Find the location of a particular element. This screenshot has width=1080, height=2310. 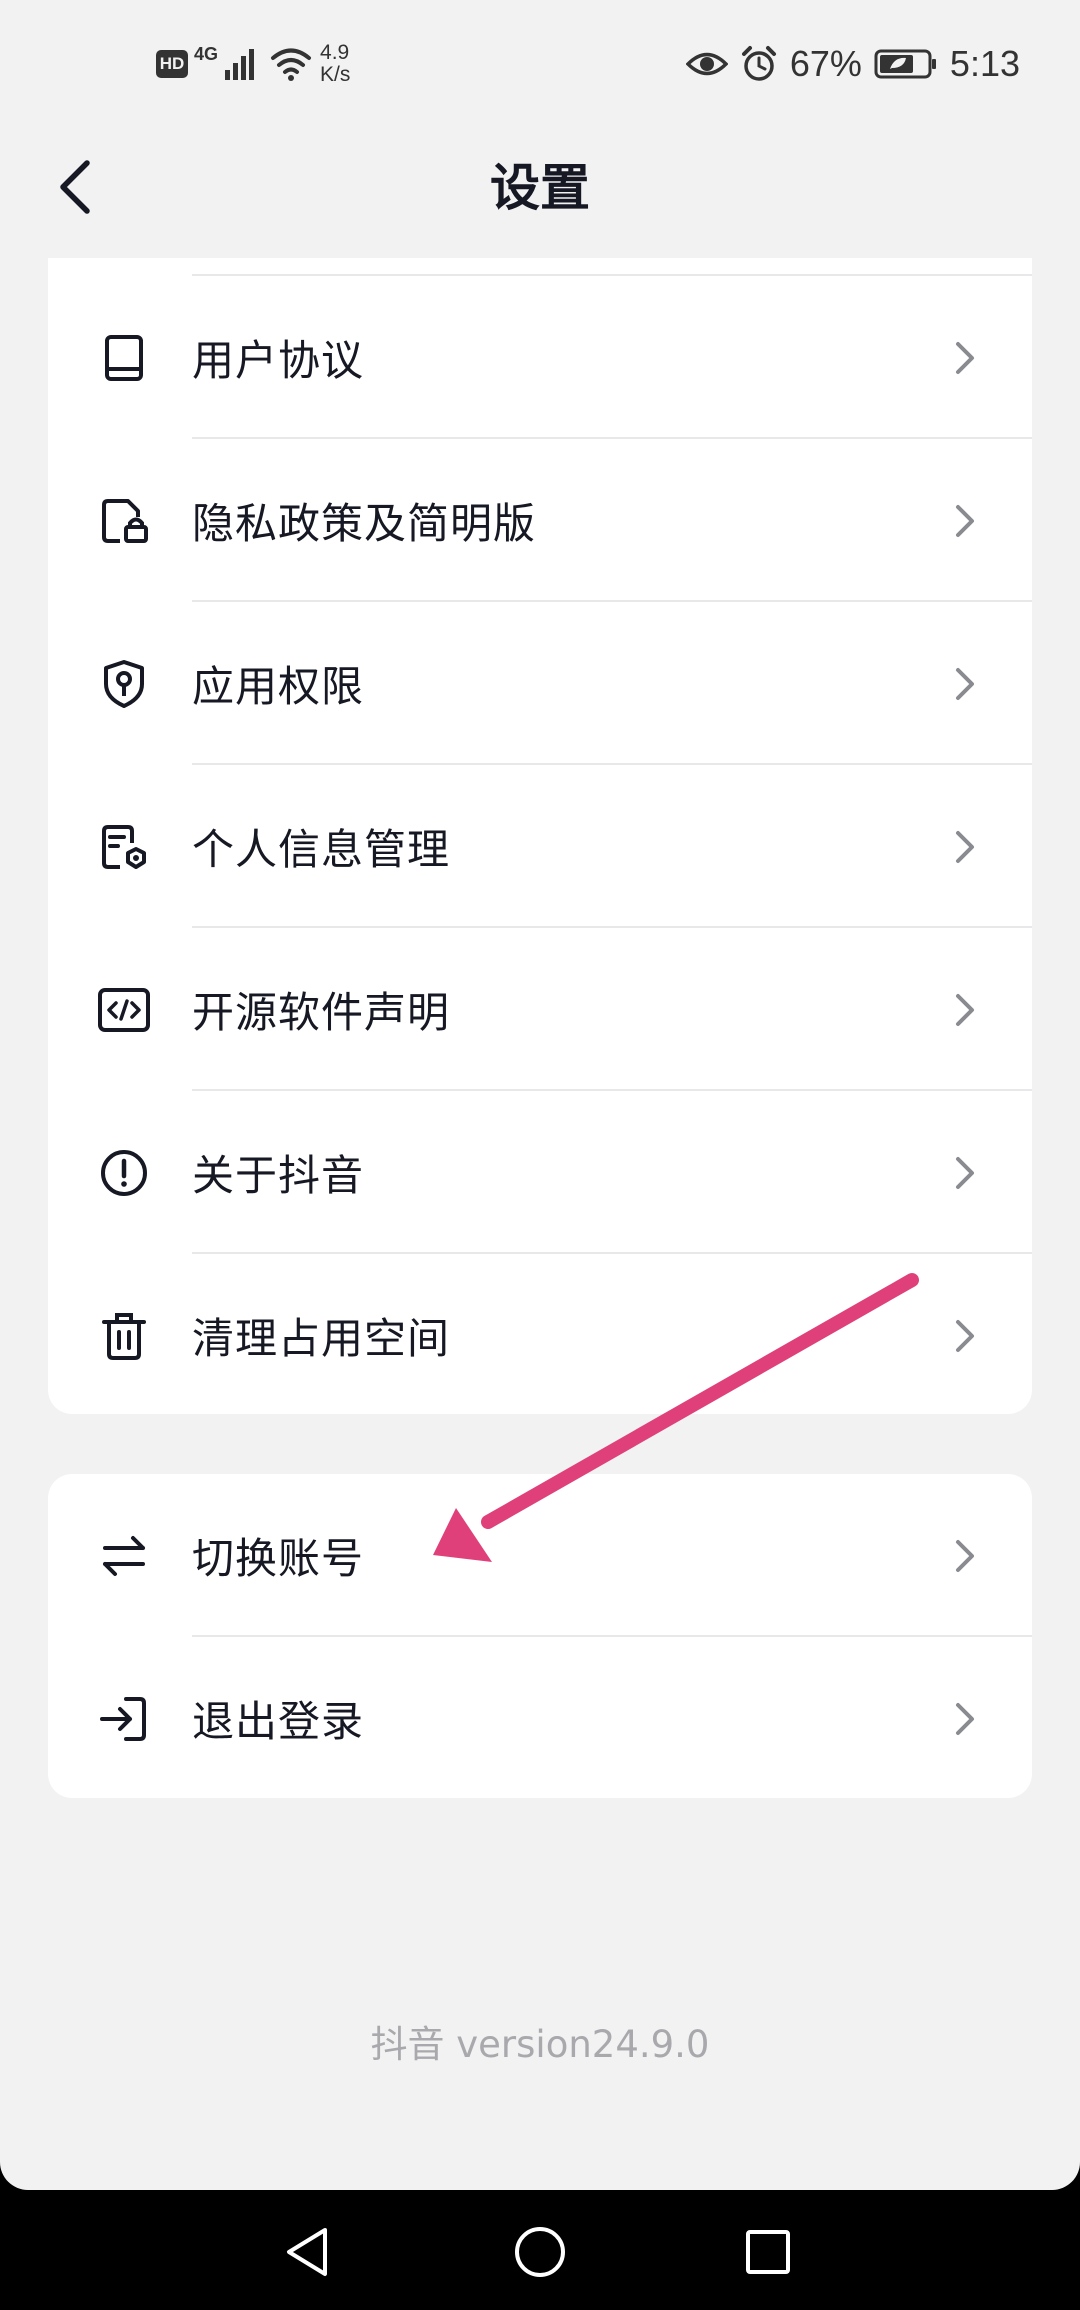

nav-home-button is located at coordinates (540, 2252).